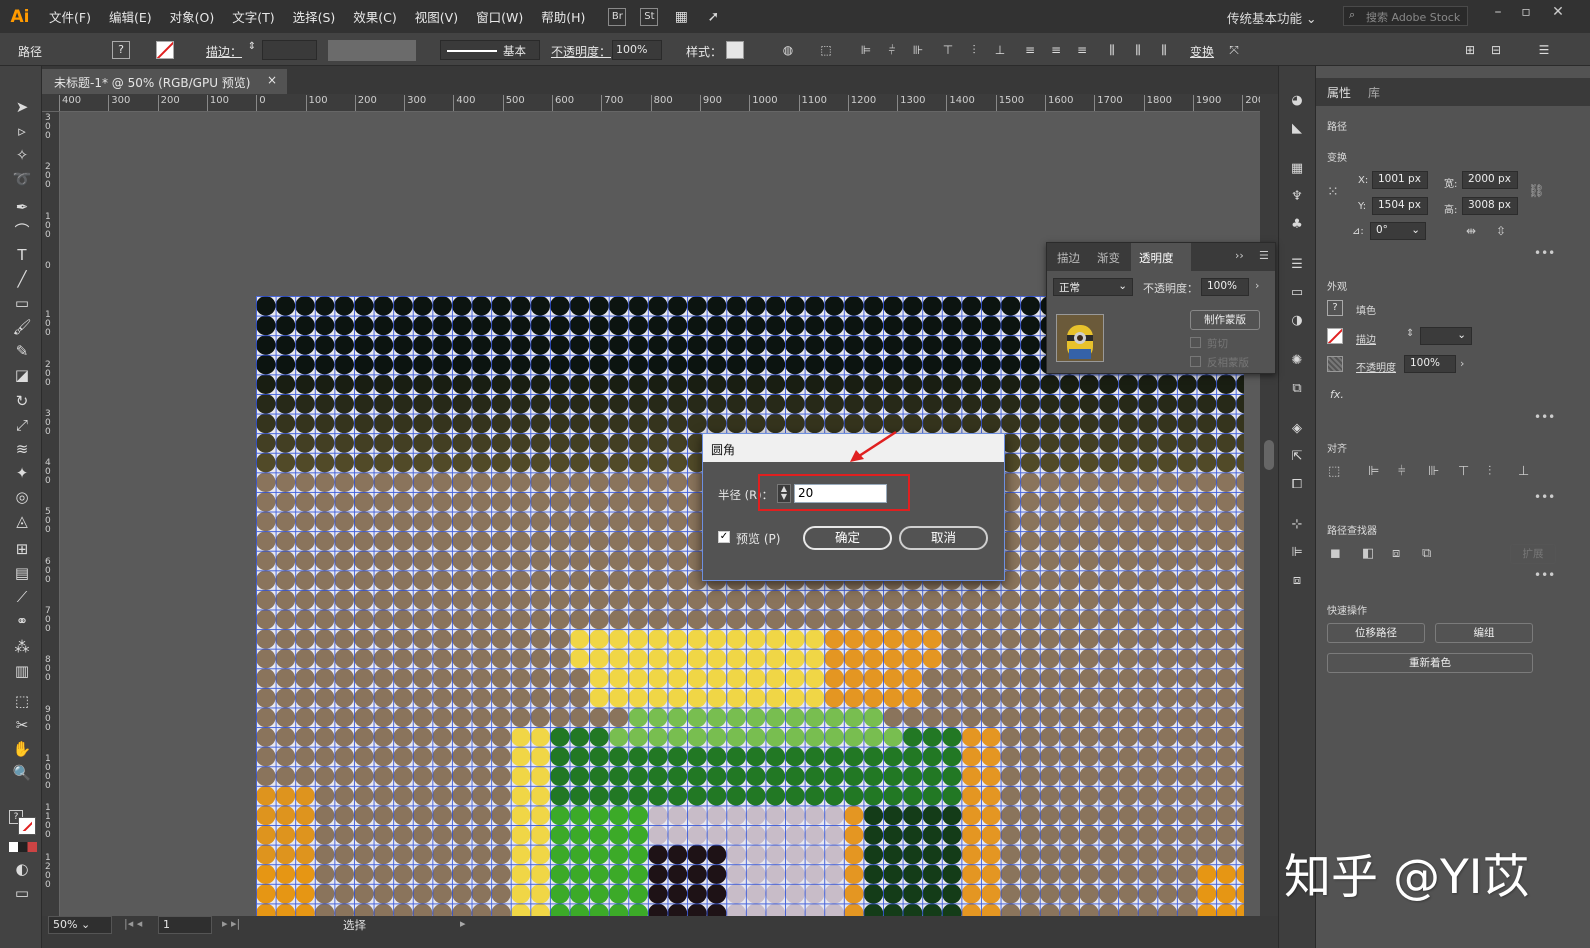 This screenshot has height=948, width=1590. What do you see at coordinates (1373, 471) in the screenshot?
I see `props-align-left-icon: ⊫` at bounding box center [1373, 471].